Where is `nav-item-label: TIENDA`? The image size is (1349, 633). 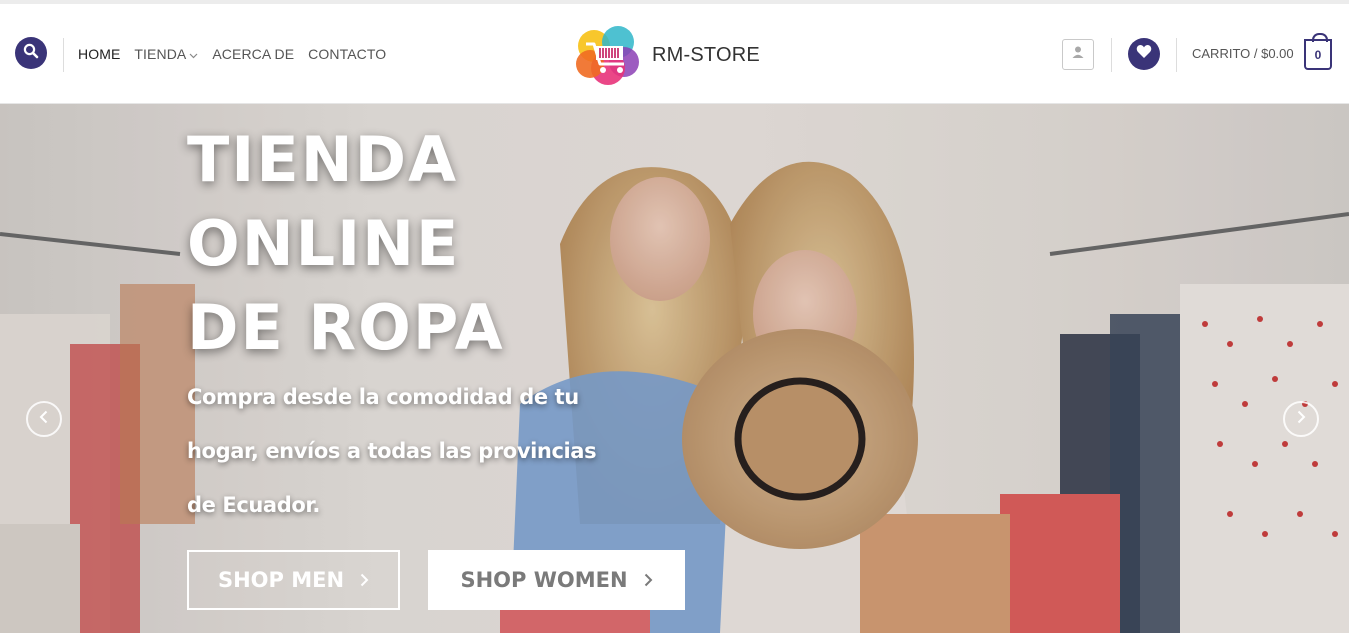
nav-item-label: TIENDA is located at coordinates (160, 54).